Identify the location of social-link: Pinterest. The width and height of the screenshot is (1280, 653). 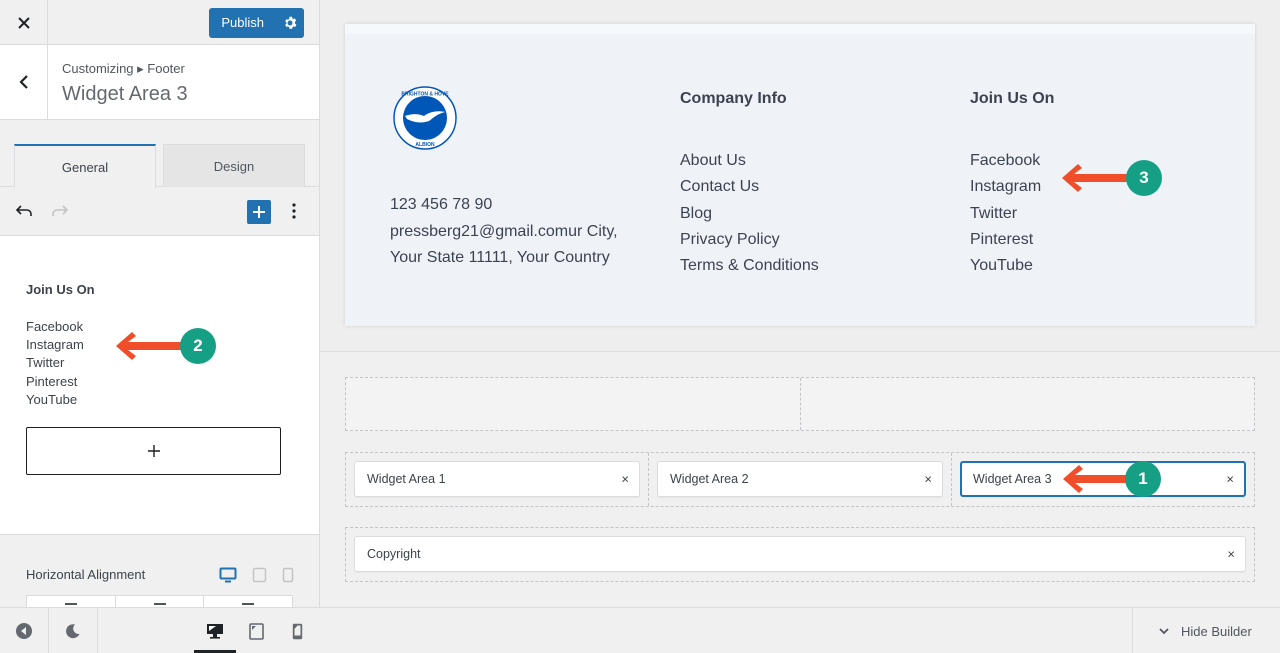
(1005, 240).